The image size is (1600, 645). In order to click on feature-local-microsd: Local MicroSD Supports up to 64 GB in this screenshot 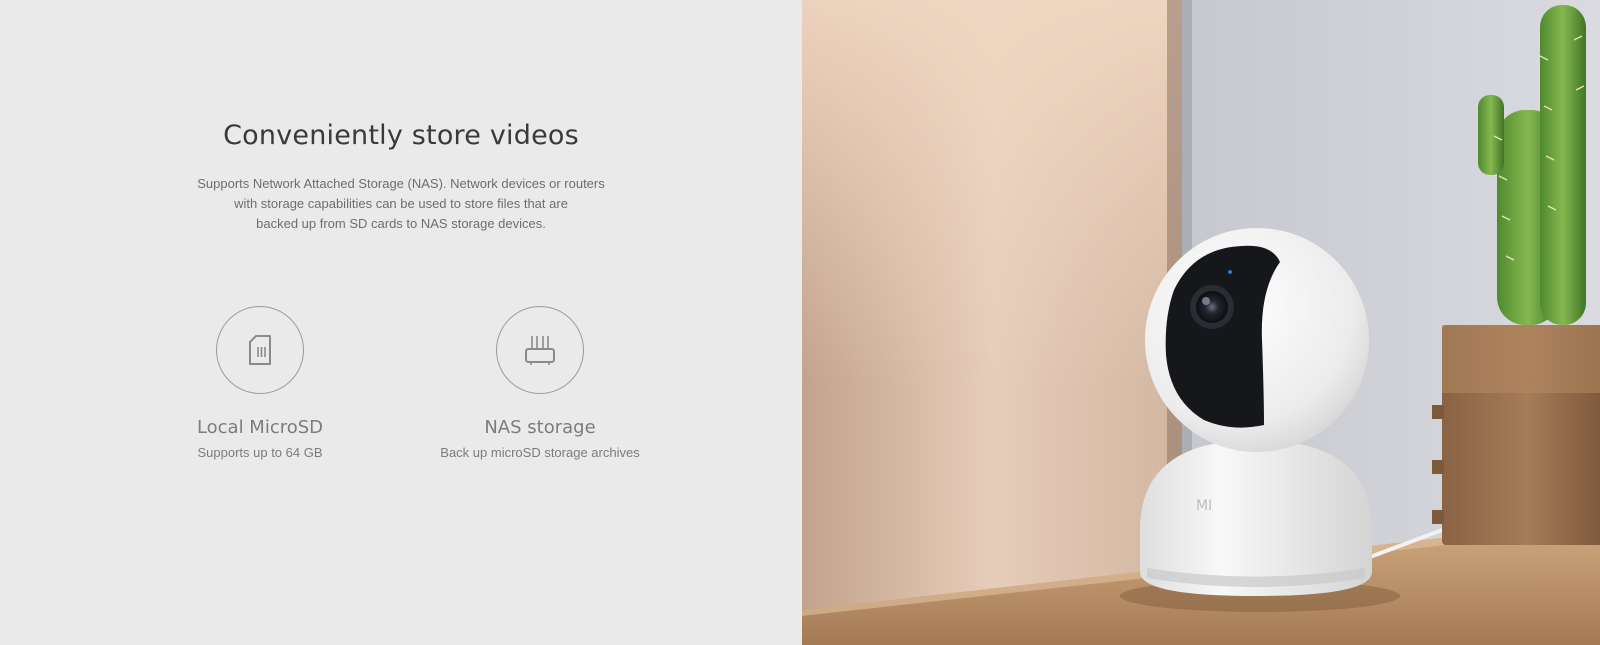, I will do `click(260, 383)`.